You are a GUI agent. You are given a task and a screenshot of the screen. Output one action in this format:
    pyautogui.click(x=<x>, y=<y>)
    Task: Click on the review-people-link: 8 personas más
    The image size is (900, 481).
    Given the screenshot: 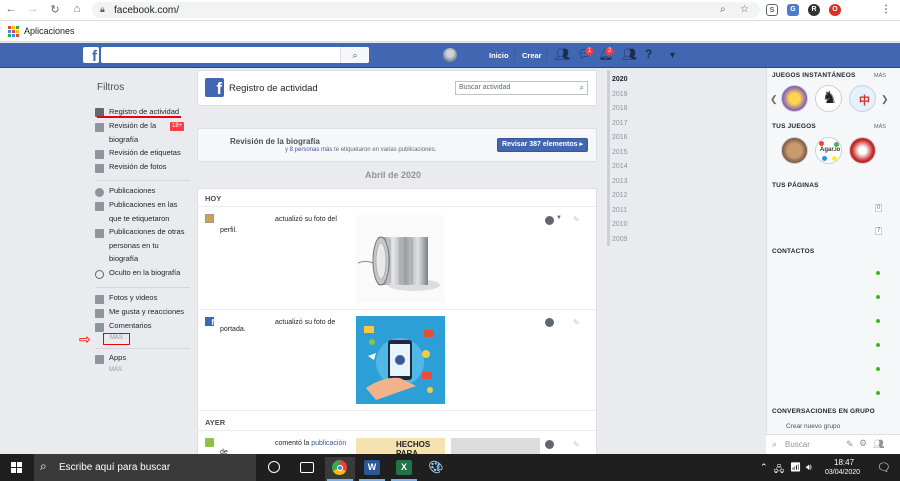 What is the action you would take?
    pyautogui.click(x=311, y=150)
    